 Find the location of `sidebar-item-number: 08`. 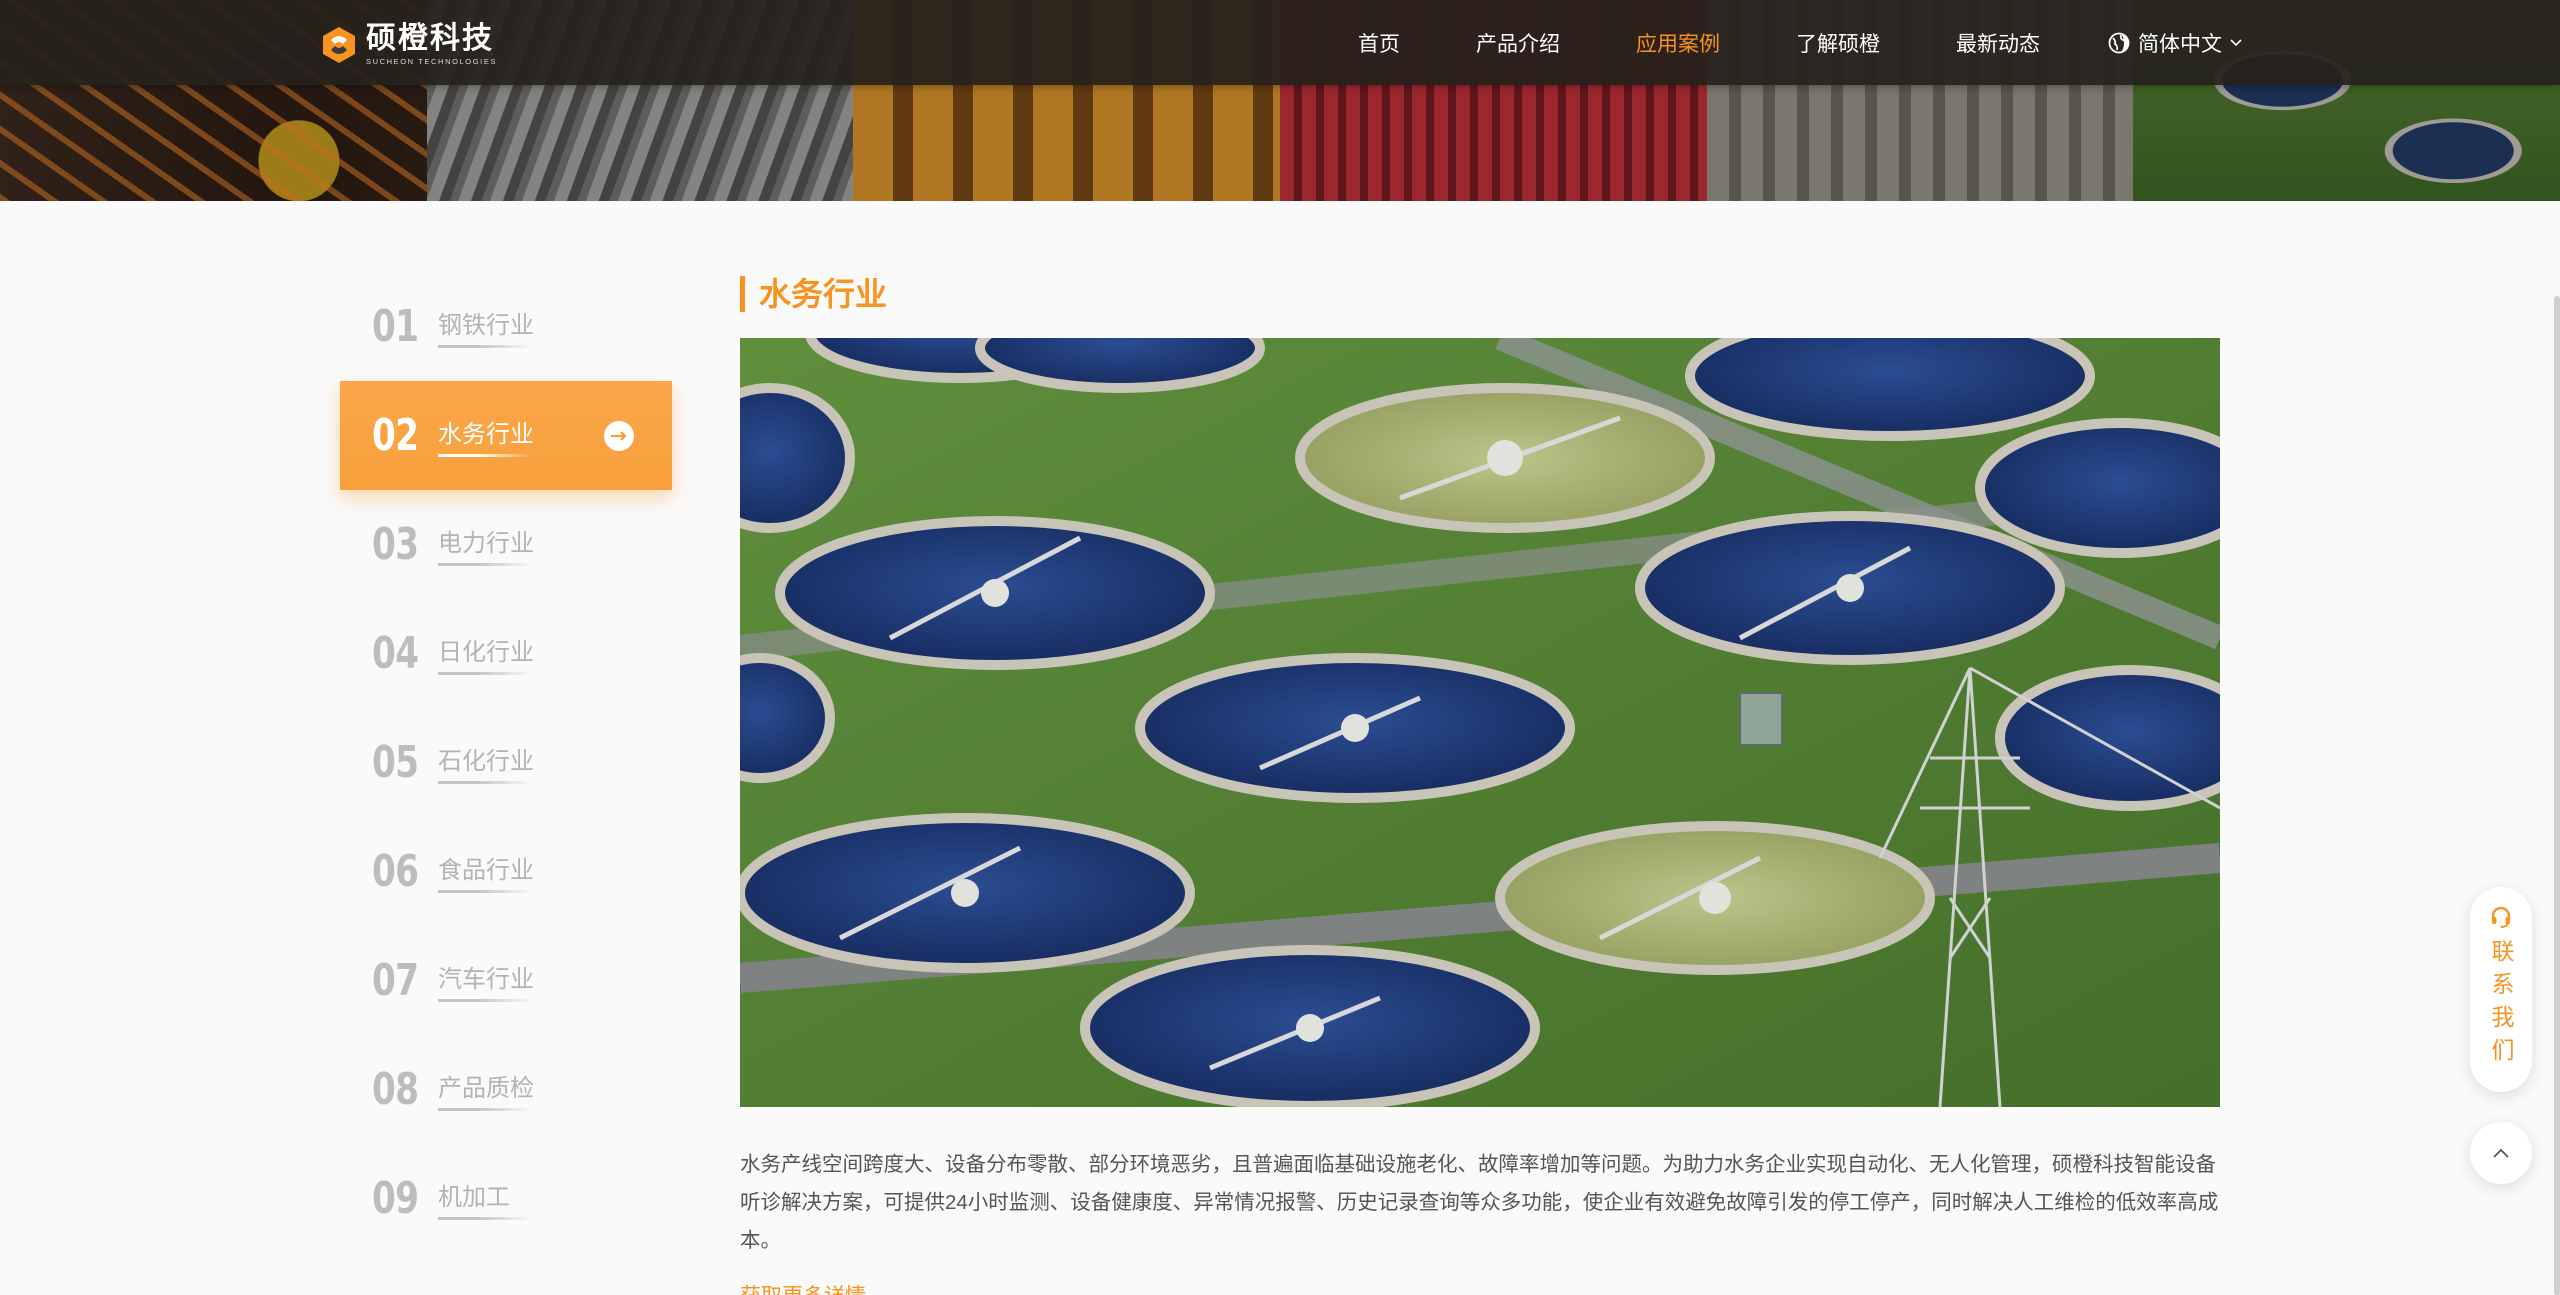

sidebar-item-number: 08 is located at coordinates (395, 1089).